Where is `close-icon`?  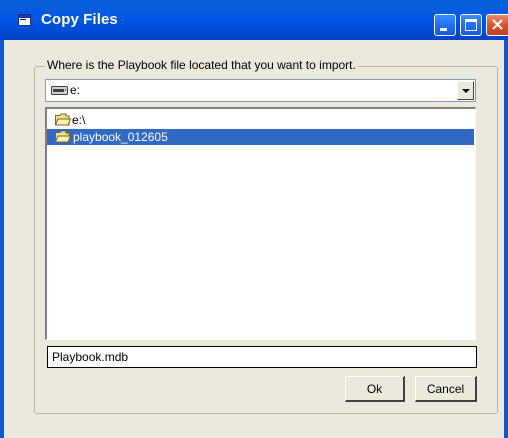
close-icon is located at coordinates (497, 24).